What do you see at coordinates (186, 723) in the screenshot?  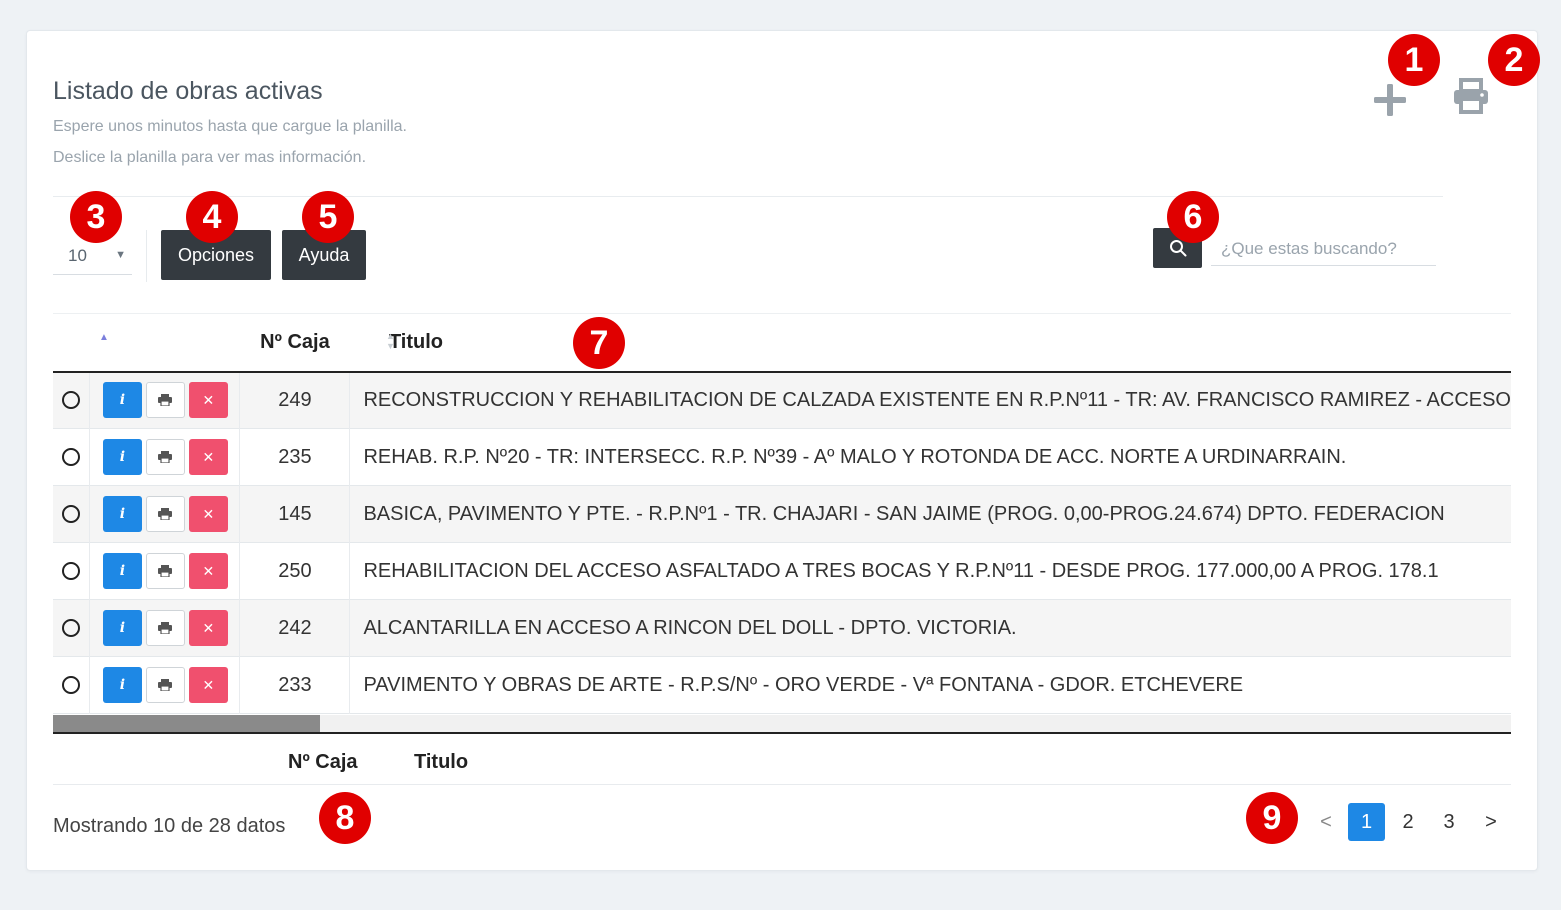 I see `scrollbar-thumb` at bounding box center [186, 723].